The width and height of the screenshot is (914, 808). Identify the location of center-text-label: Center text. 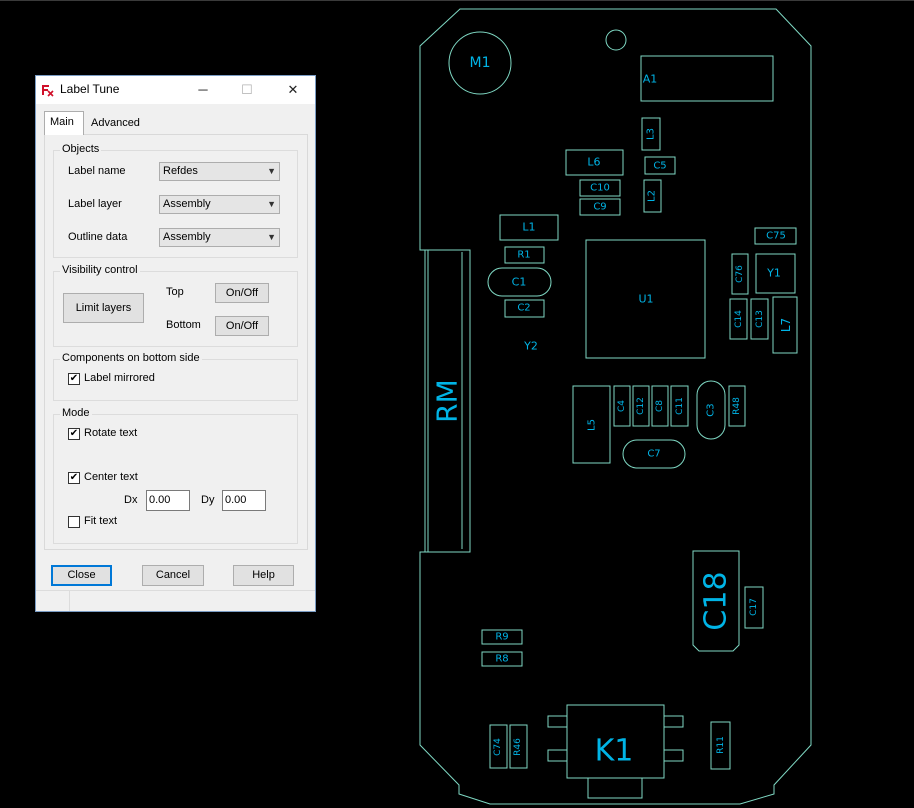
(111, 477).